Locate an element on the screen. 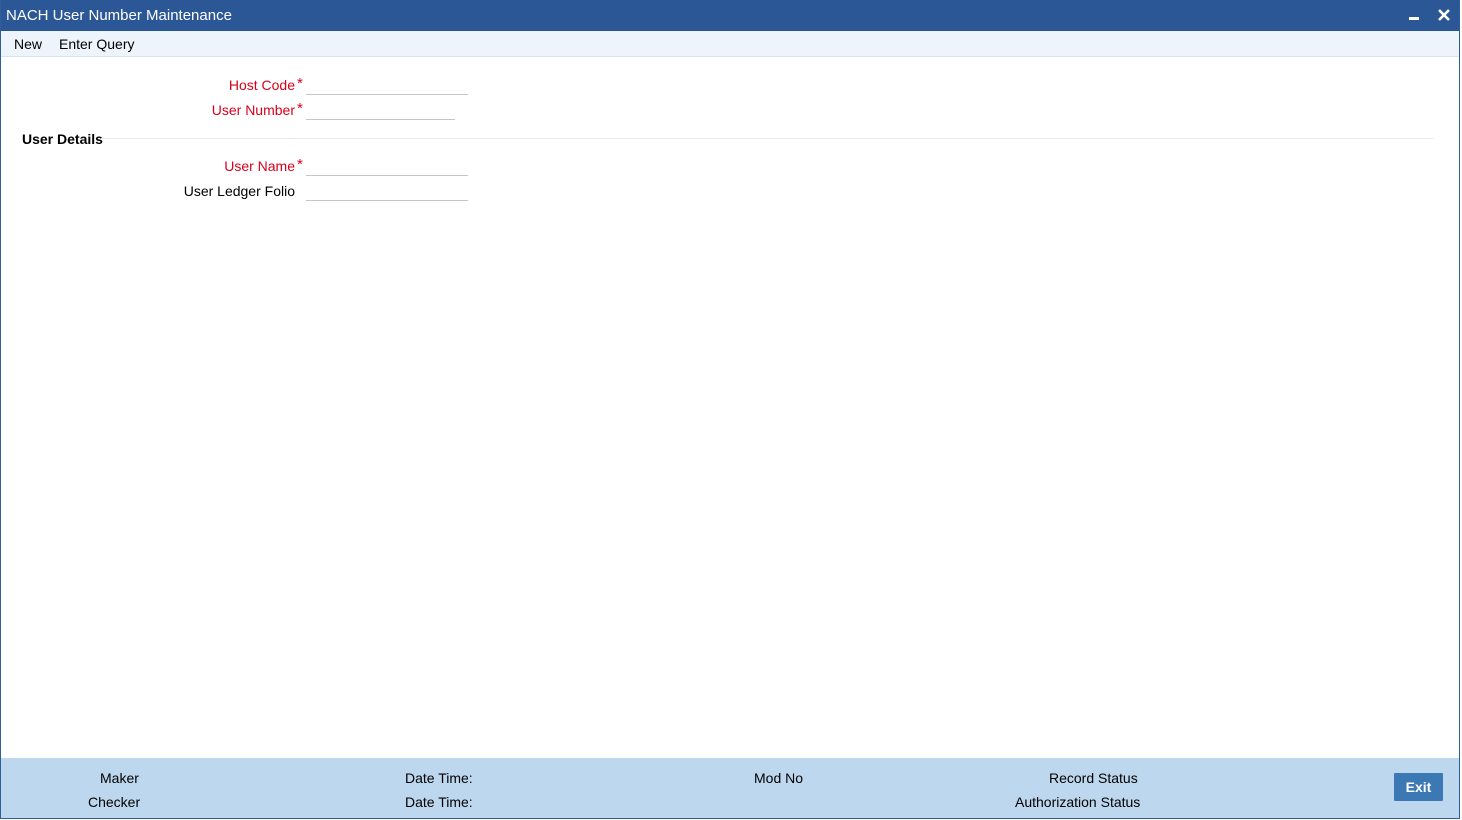 This screenshot has height=820, width=1462. host-code-input is located at coordinates (387, 85).